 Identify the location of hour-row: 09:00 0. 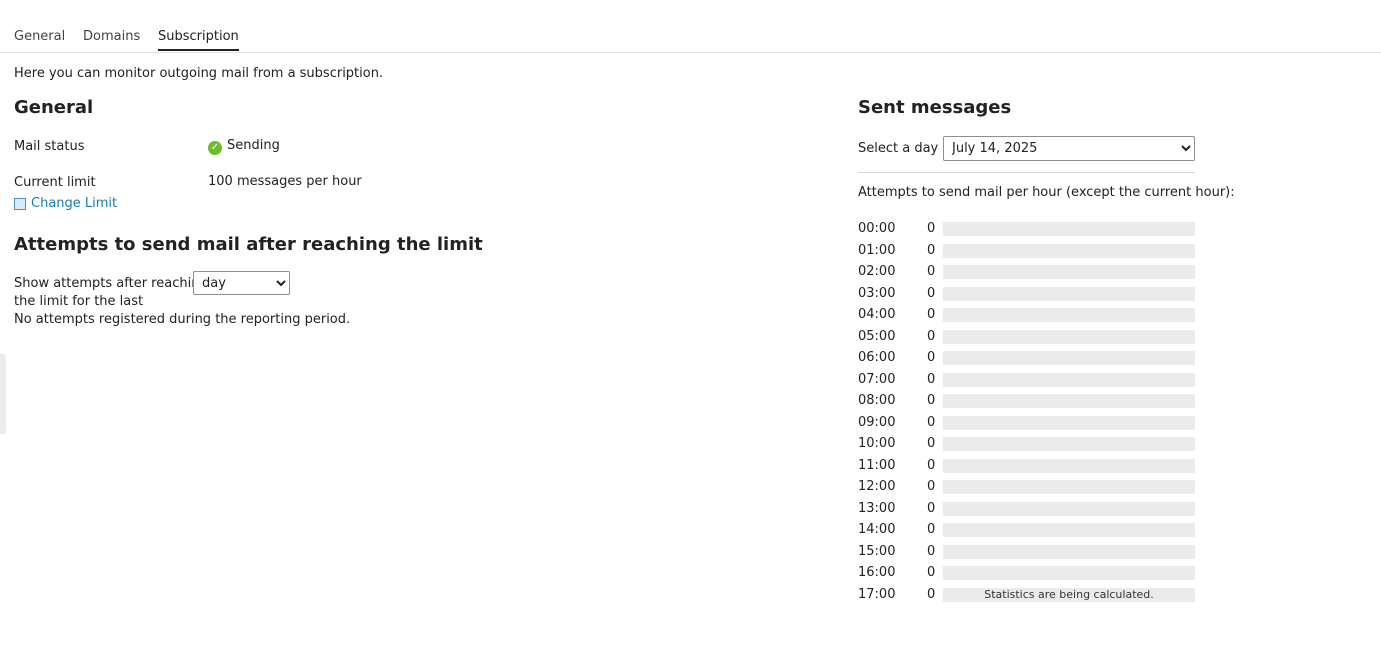
(1026, 425).